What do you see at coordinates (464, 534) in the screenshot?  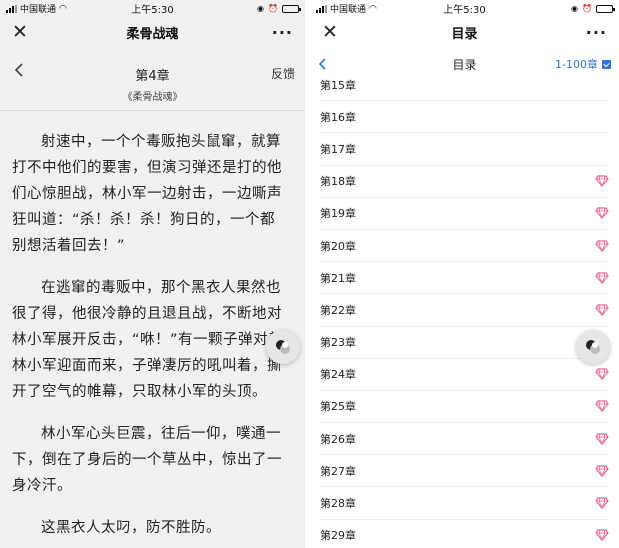 I see `chapter-list-item: 第29章` at bounding box center [464, 534].